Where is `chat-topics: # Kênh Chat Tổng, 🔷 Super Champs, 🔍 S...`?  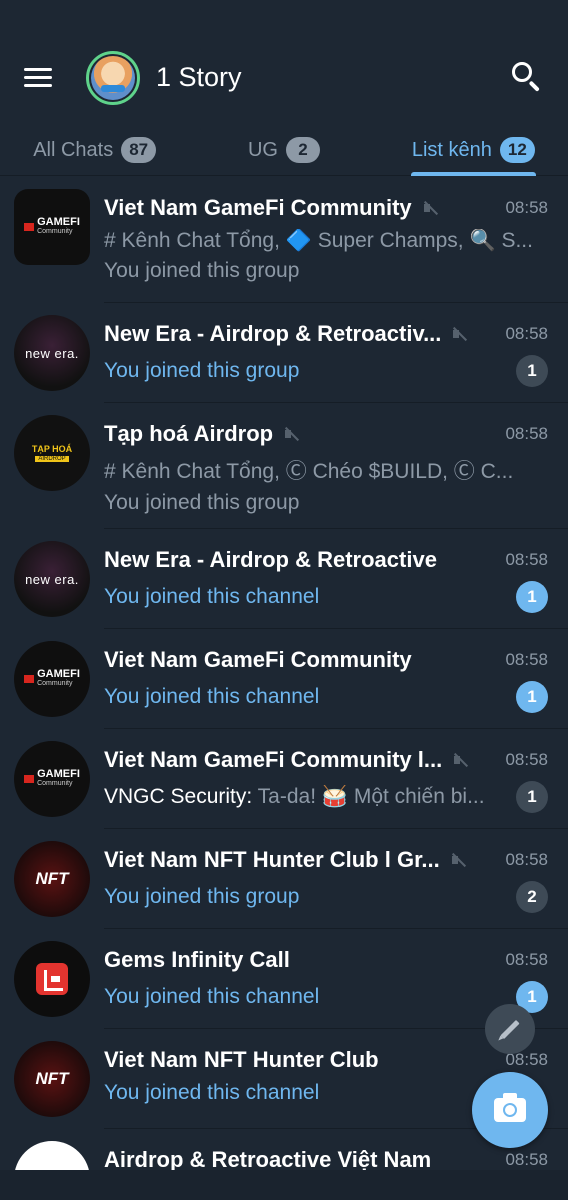
chat-topics: # Kênh Chat Tổng, 🔷 Super Champs, 🔍 S... is located at coordinates (318, 240).